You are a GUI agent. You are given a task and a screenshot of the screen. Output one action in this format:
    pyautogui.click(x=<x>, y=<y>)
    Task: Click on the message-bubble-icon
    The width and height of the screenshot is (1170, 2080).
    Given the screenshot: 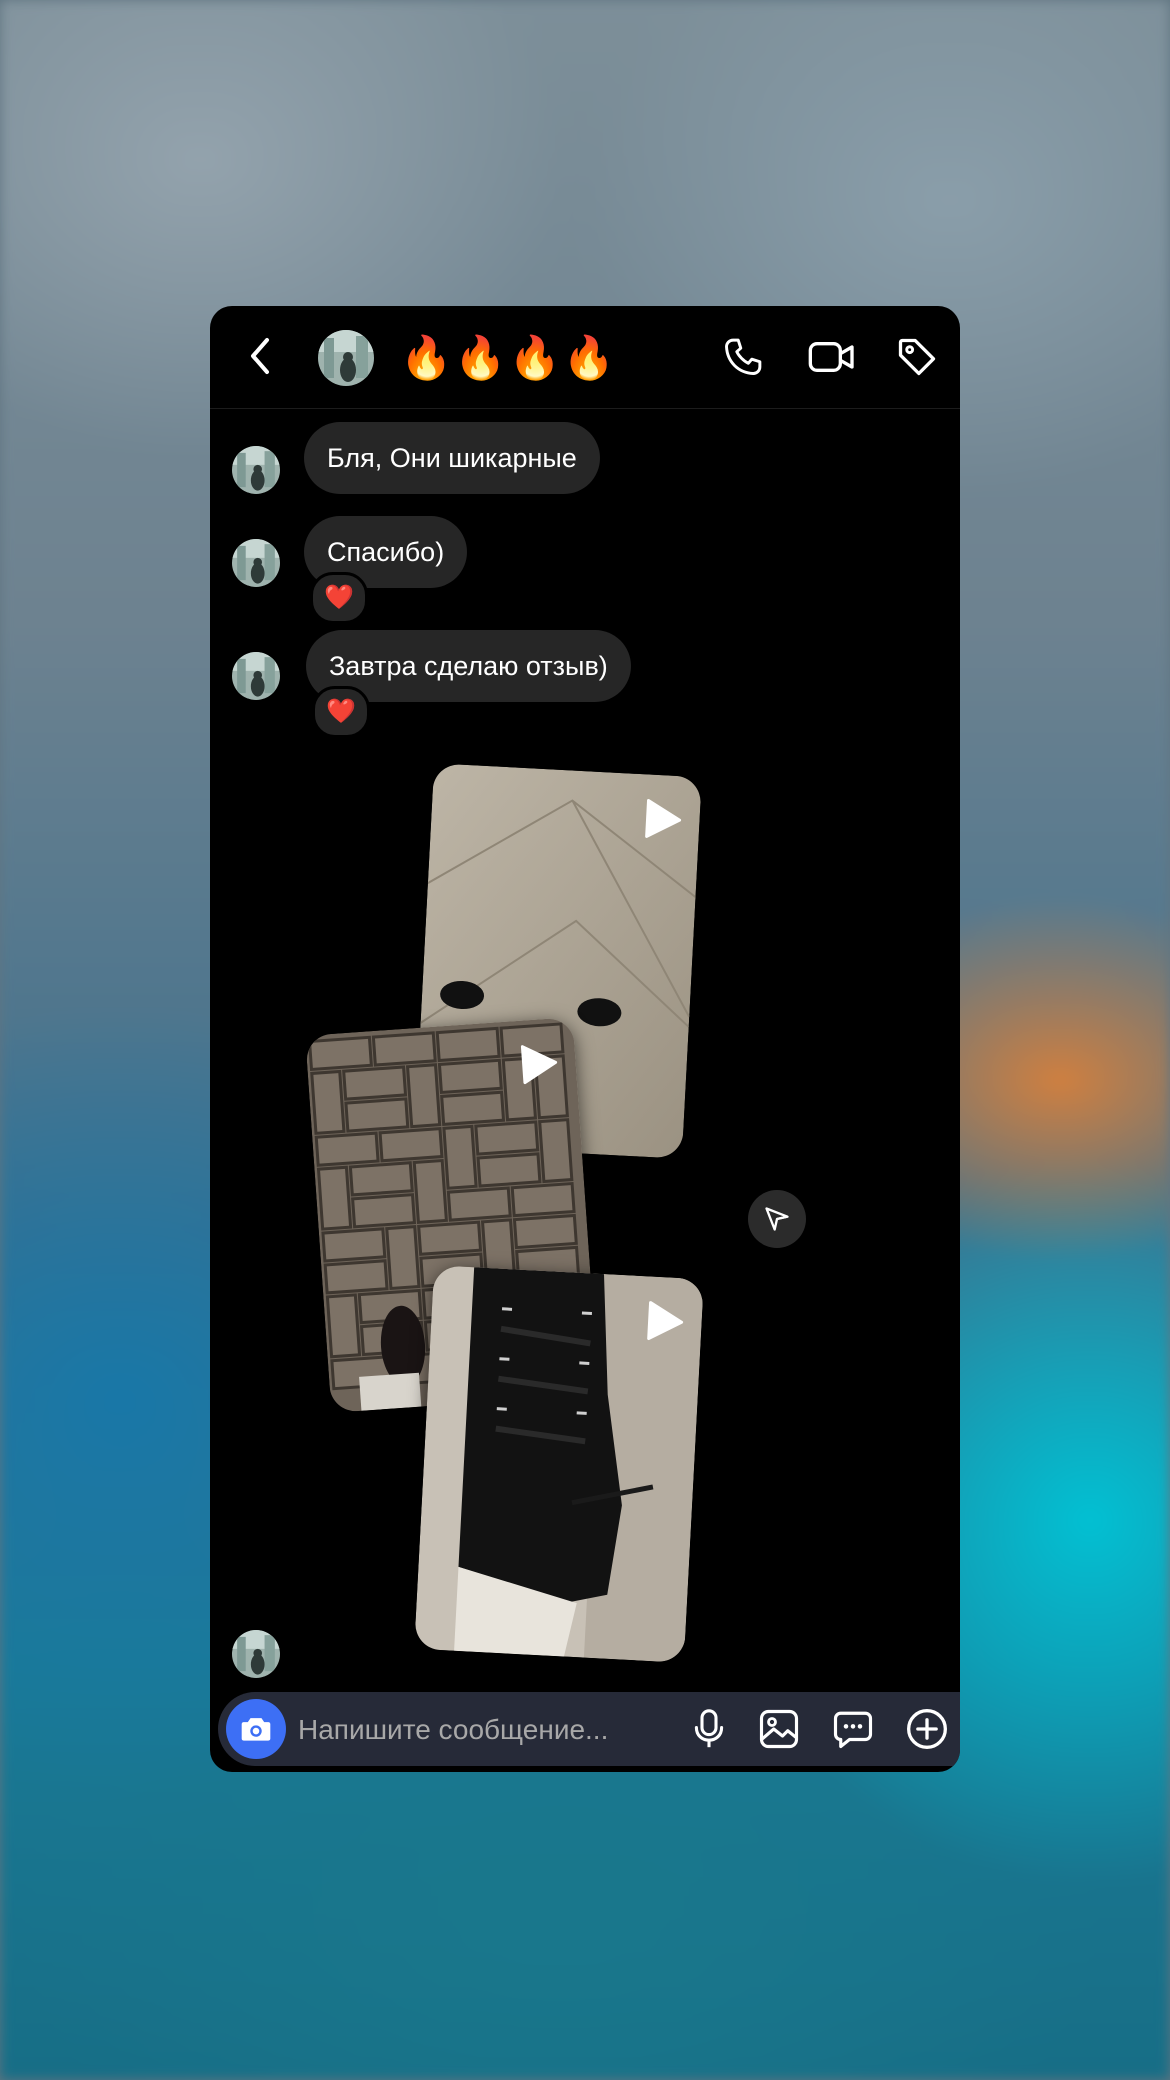 What is the action you would take?
    pyautogui.click(x=853, y=1730)
    